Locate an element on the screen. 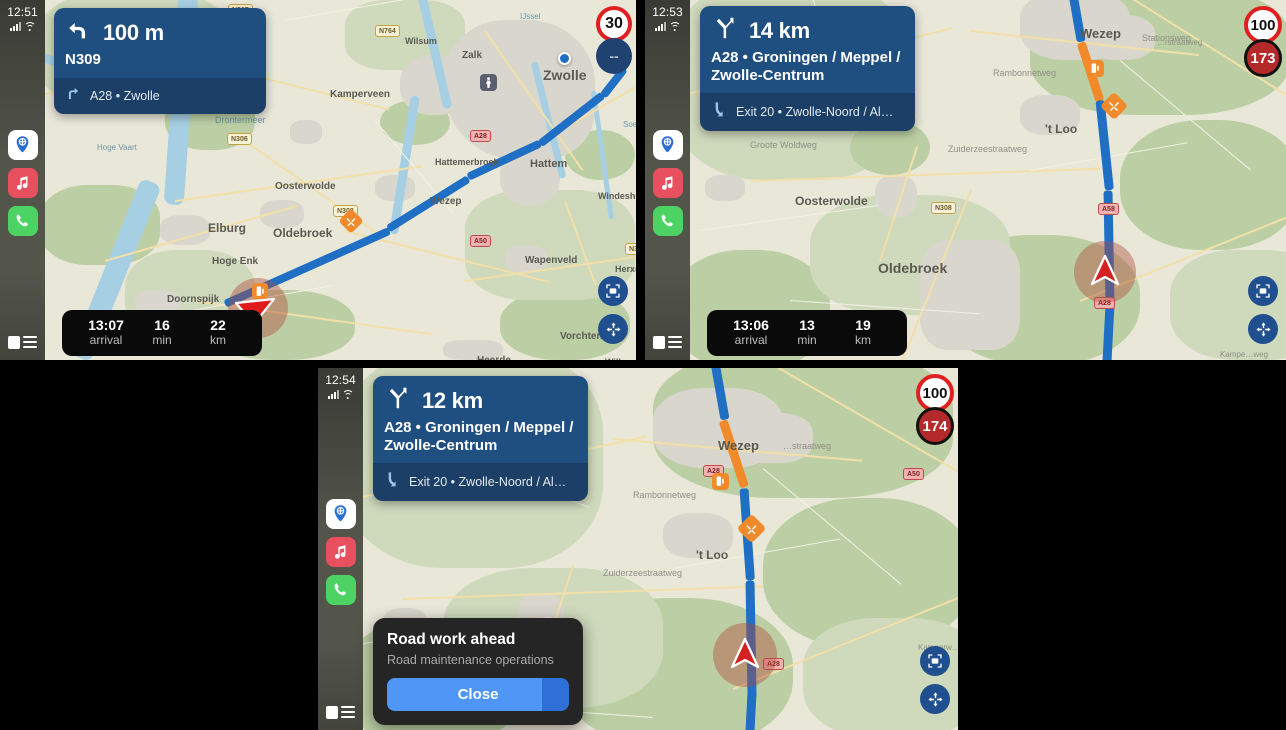 This screenshot has height=730, width=1286. current-speed-badge: -- is located at coordinates (614, 56).